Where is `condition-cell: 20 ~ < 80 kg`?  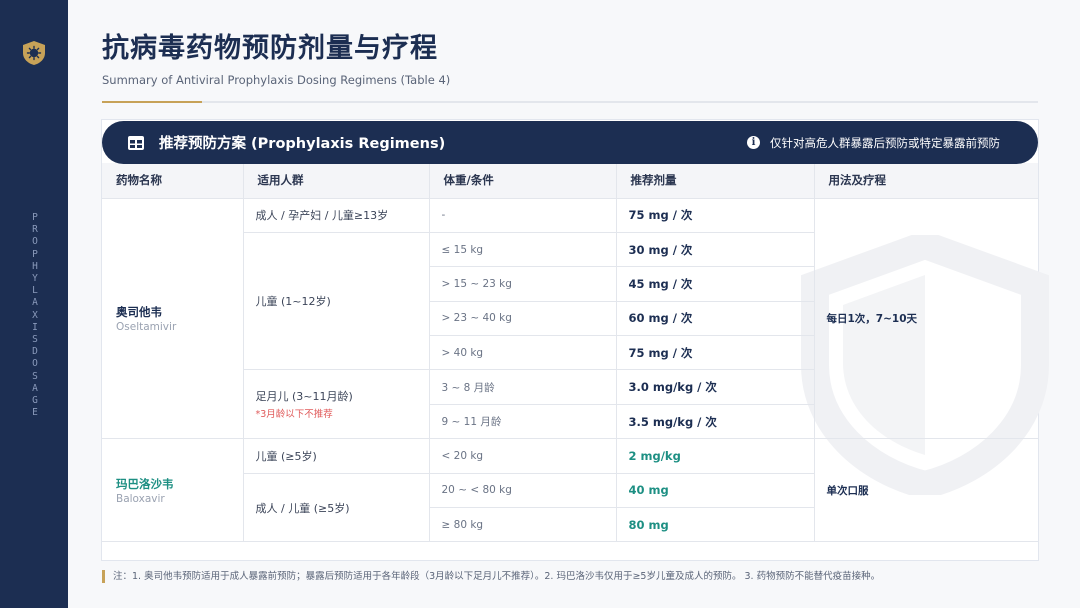
condition-cell: 20 ~ < 80 kg is located at coordinates (523, 491).